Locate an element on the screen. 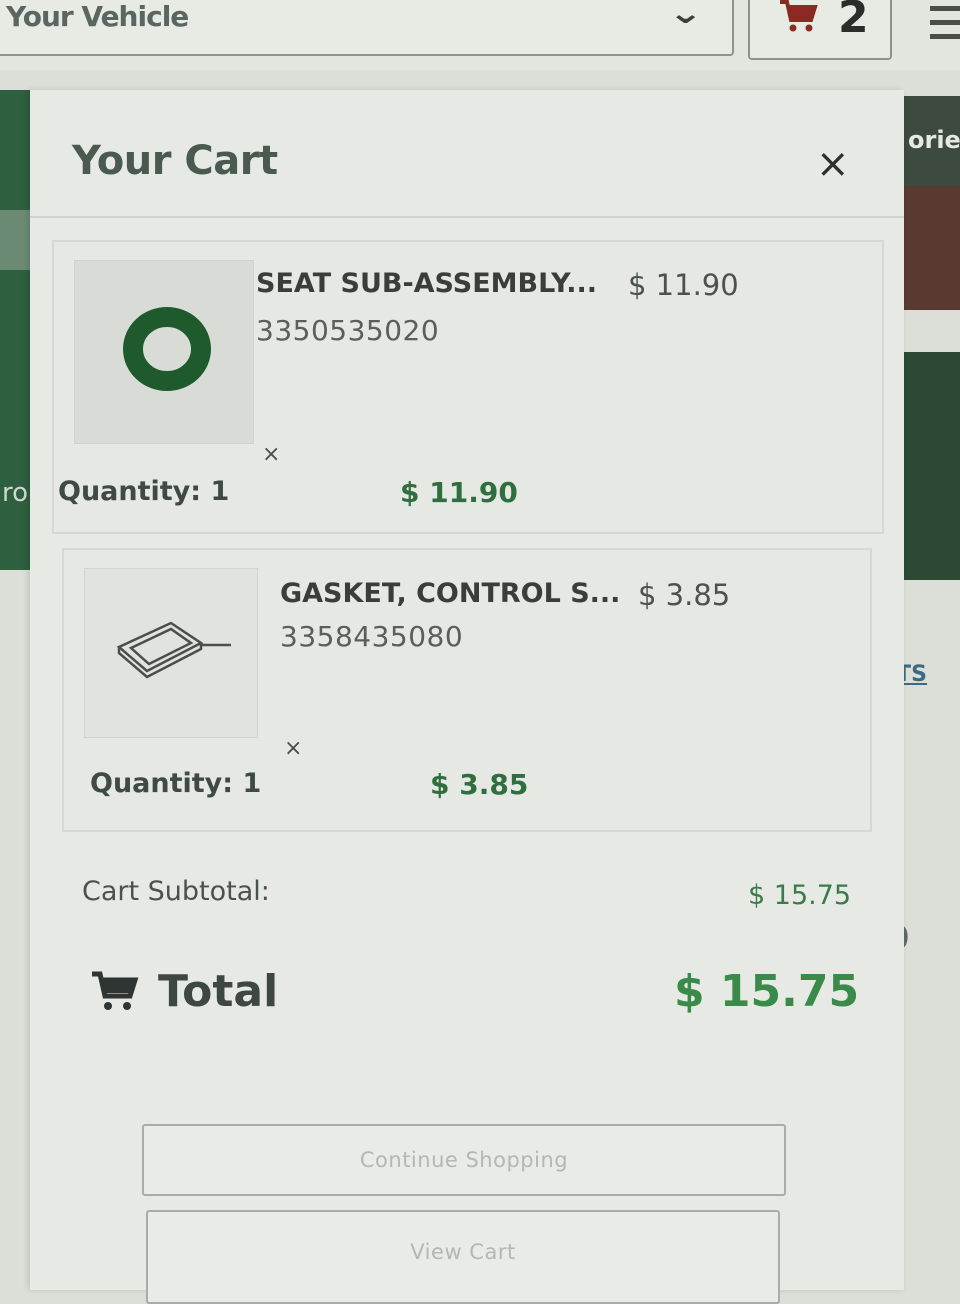 The height and width of the screenshot is (1304, 960). chevron-down-icon: ⌄ is located at coordinates (685, 15).